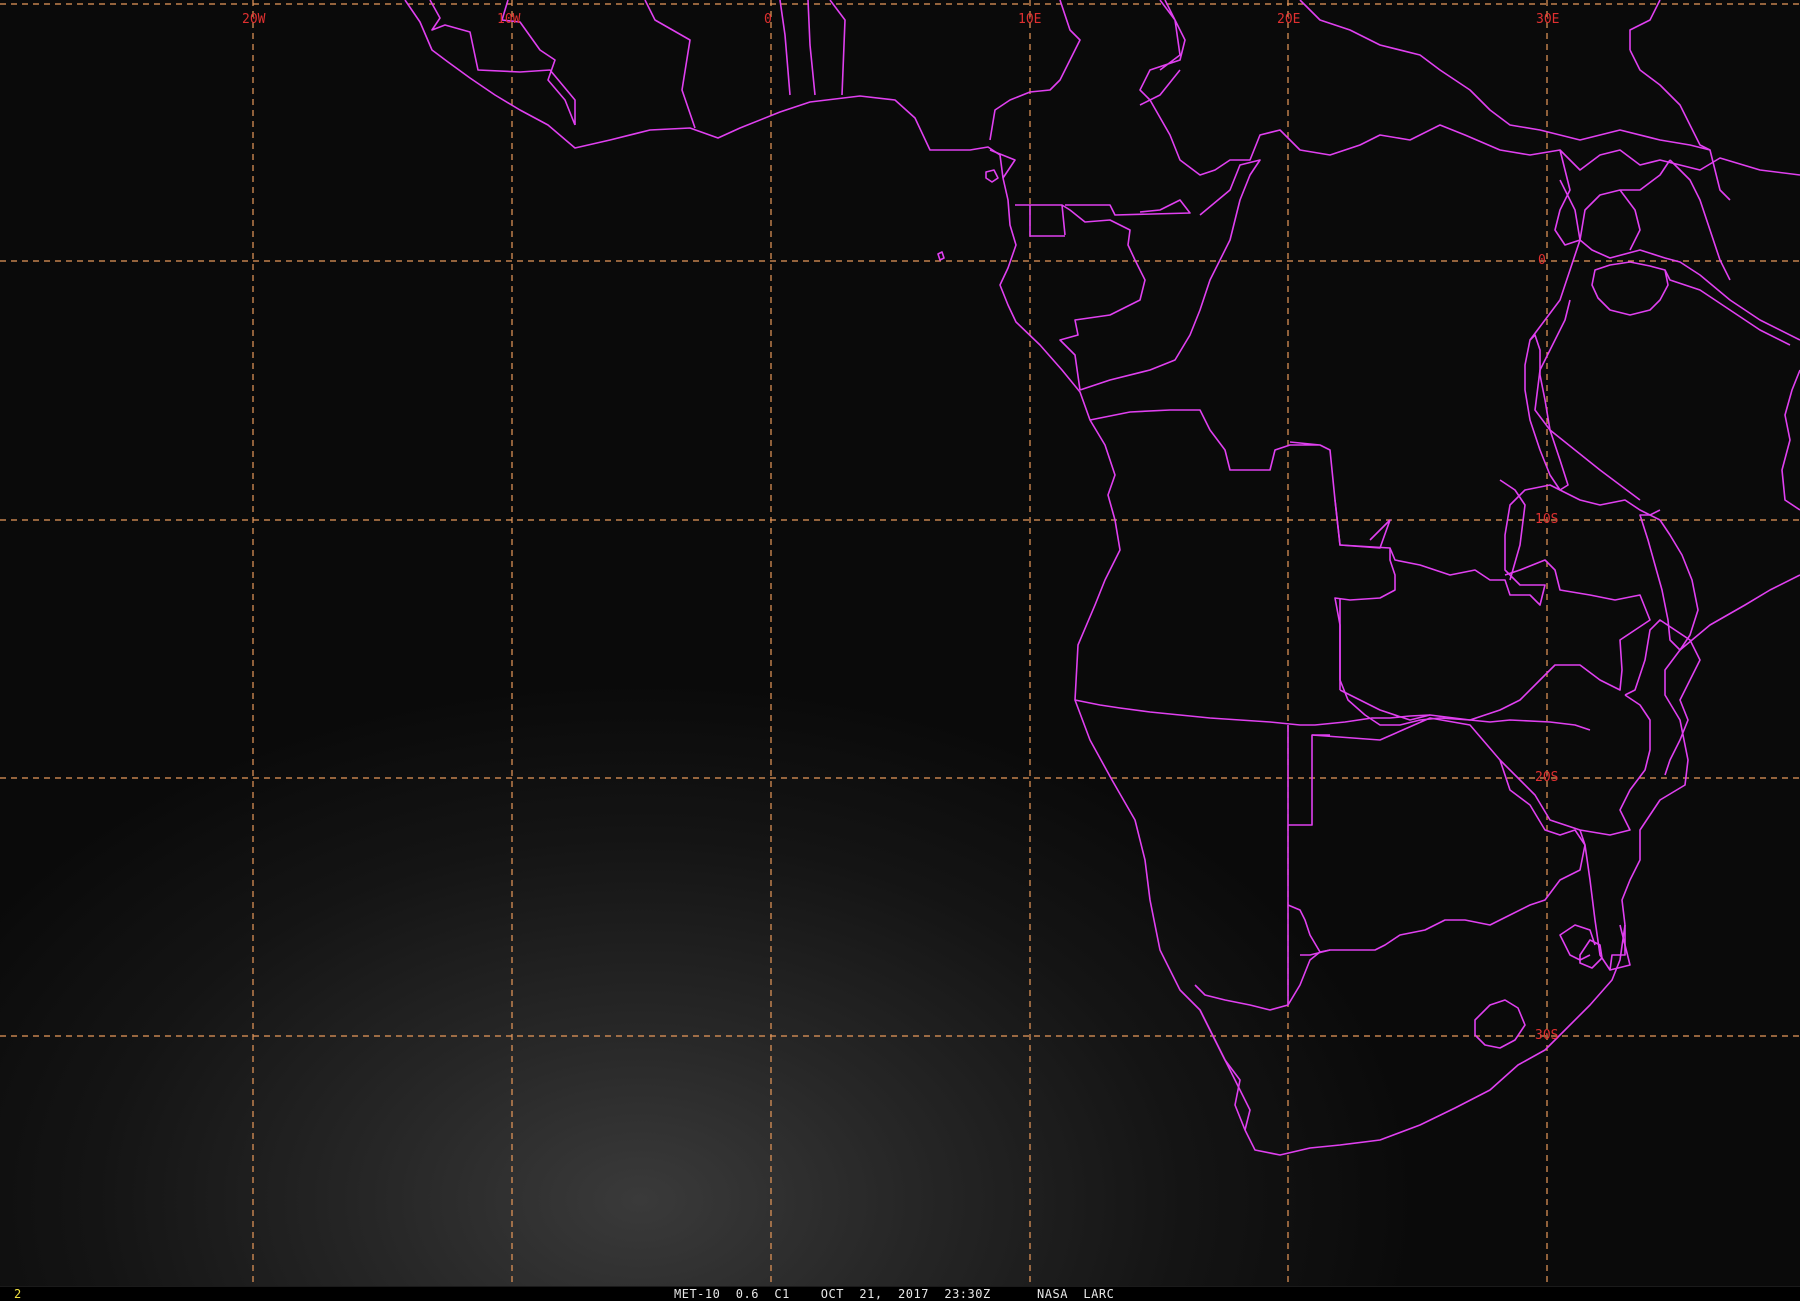  I want to click on zambia-border, so click(1495, 640).